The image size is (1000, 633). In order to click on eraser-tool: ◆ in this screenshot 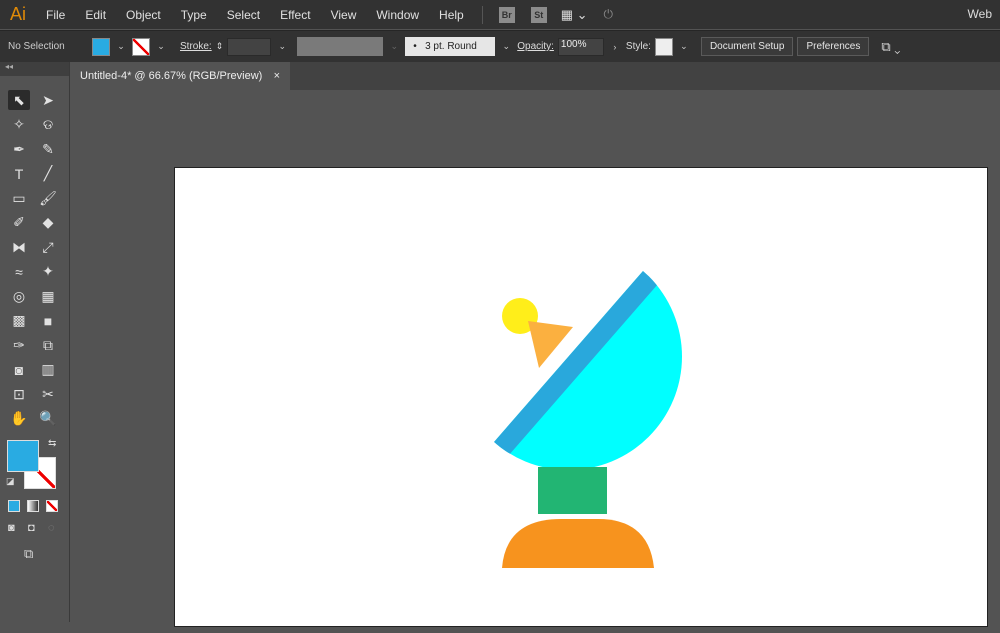, I will do `click(48, 223)`.